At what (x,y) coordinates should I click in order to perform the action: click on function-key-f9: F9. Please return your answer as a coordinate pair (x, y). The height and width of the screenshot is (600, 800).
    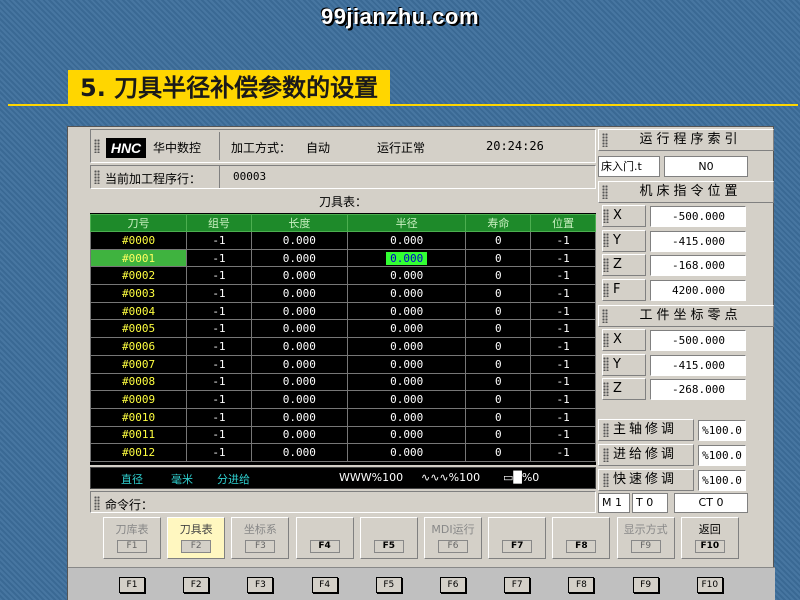
    Looking at the image, I should click on (645, 585).